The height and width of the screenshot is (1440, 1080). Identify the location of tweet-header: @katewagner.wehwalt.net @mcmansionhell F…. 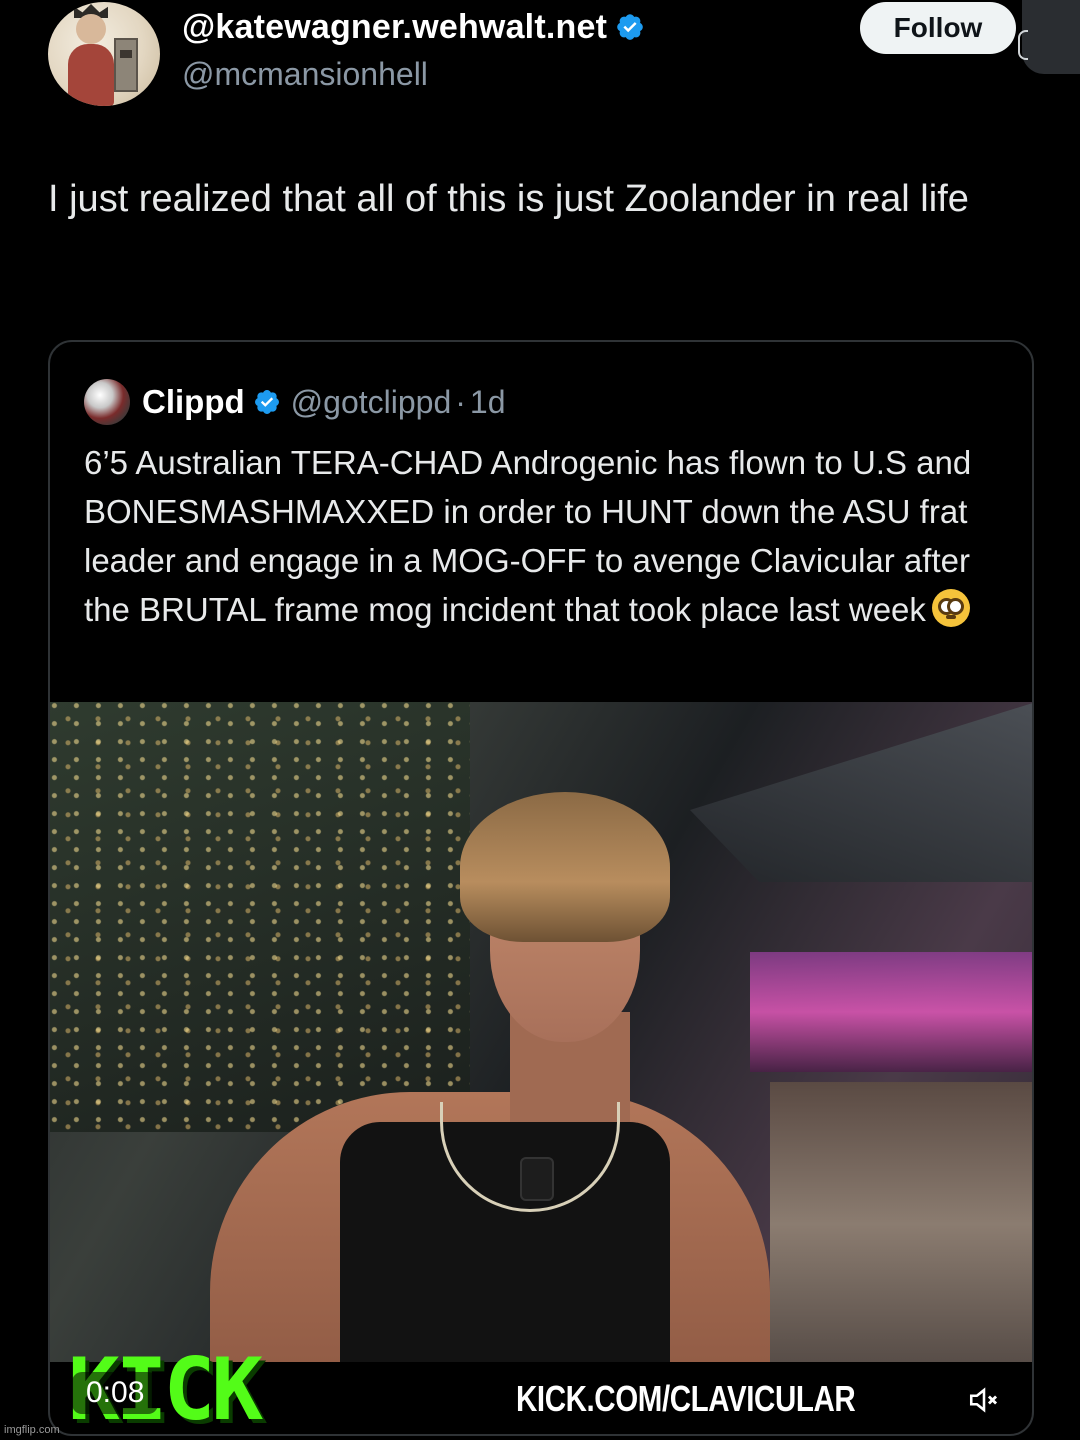
(540, 65).